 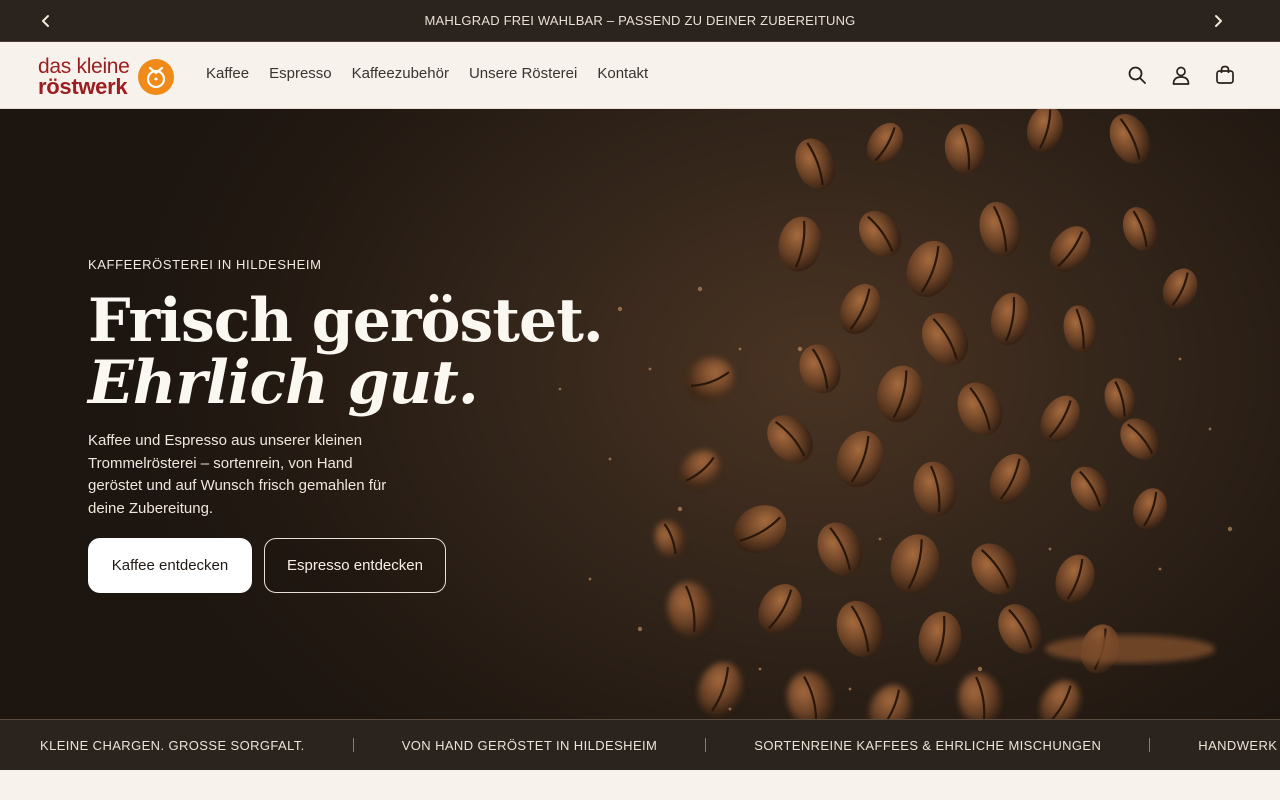 I want to click on nav-item-kontakt: Kontakt, so click(x=622, y=73).